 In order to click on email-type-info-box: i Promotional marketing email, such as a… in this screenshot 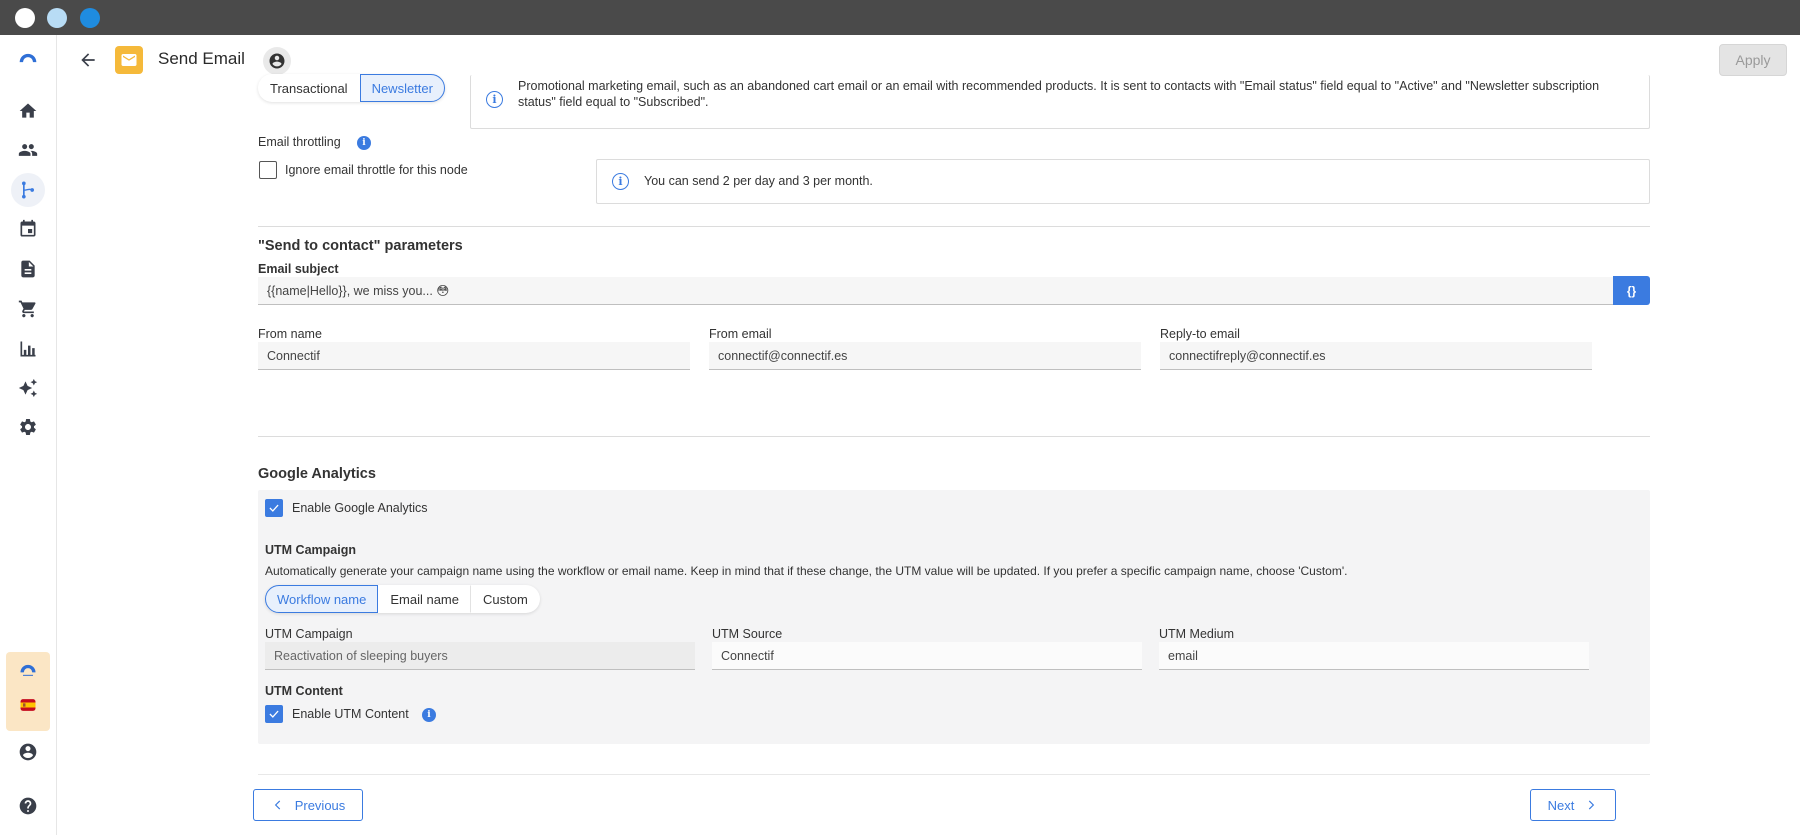, I will do `click(1060, 102)`.